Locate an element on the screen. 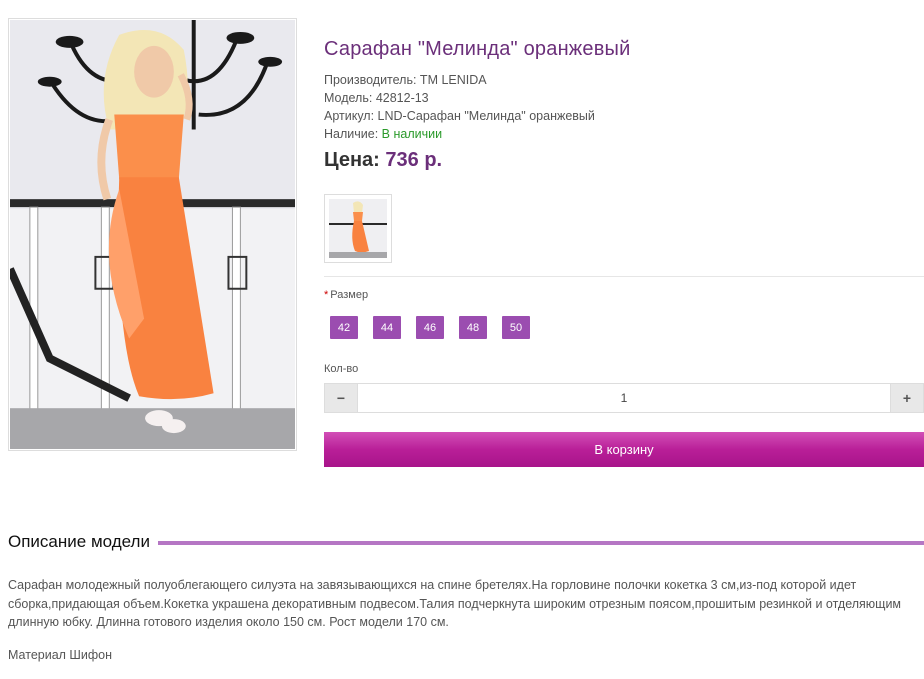 This screenshot has width=924, height=679. price-label: Цена: is located at coordinates (355, 160).